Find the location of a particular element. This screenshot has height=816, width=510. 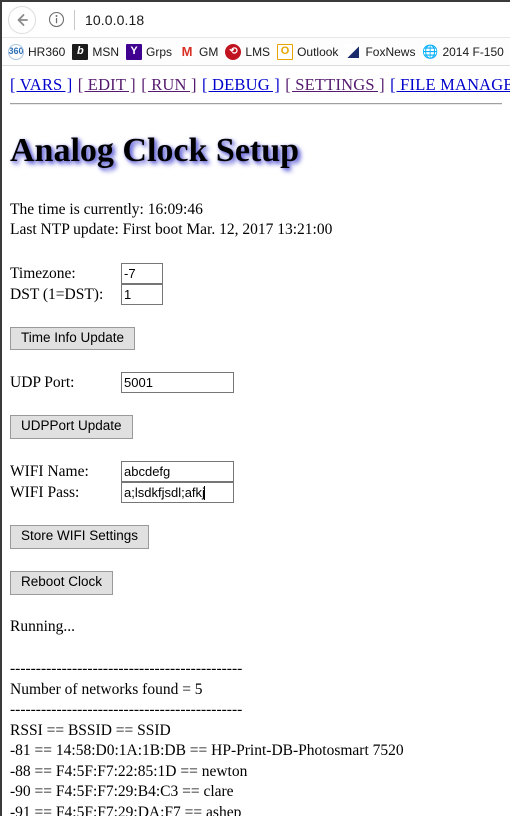

bookmark-grps: Y Grps is located at coordinates (150, 52).